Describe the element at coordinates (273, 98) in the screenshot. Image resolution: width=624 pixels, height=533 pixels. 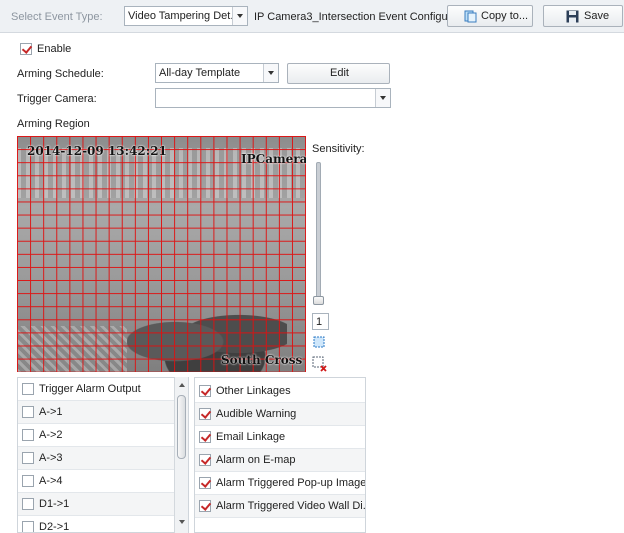
I see `trigger-camera-select` at that location.